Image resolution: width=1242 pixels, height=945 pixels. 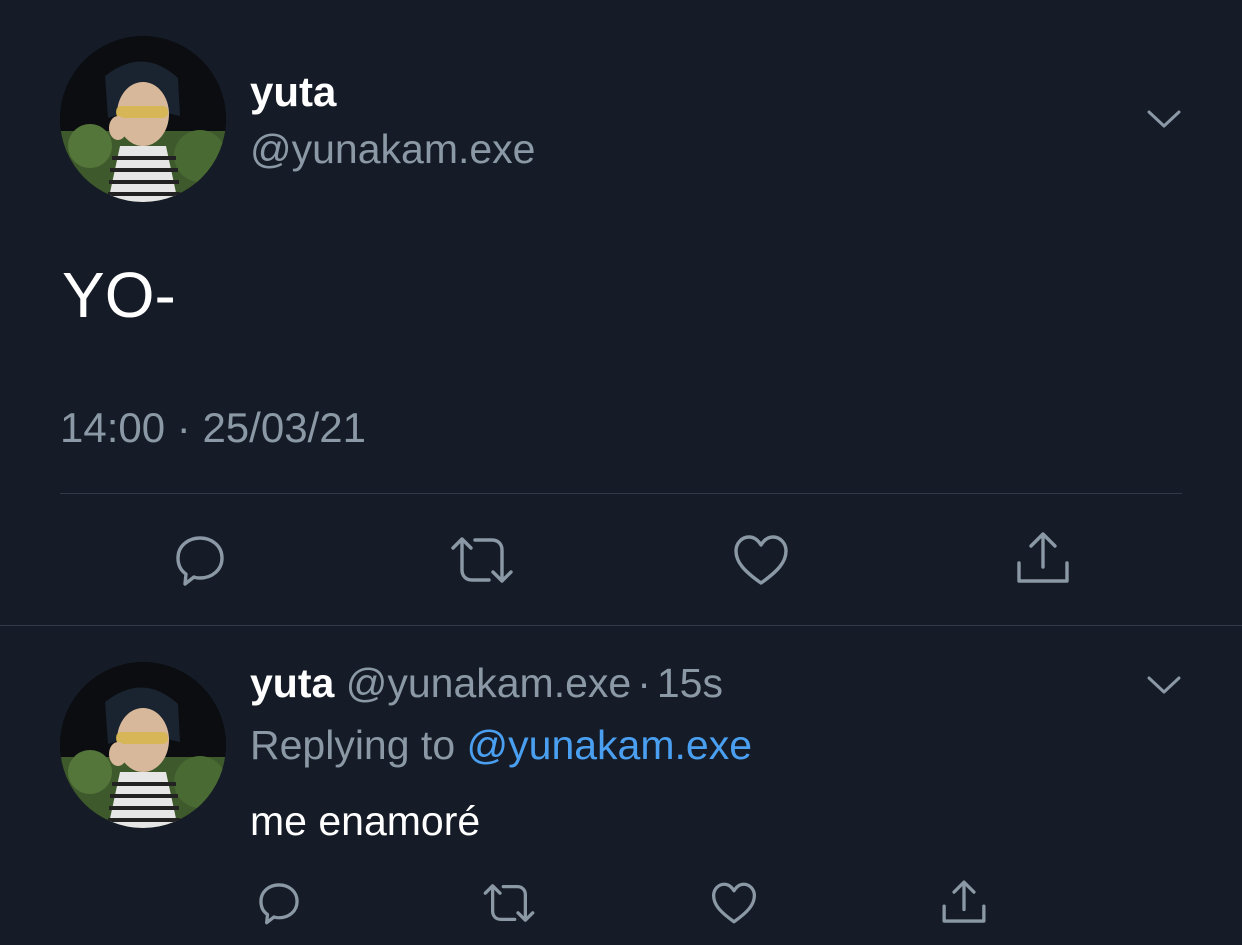 I want to click on tweet-time: 14:00, so click(x=113, y=427).